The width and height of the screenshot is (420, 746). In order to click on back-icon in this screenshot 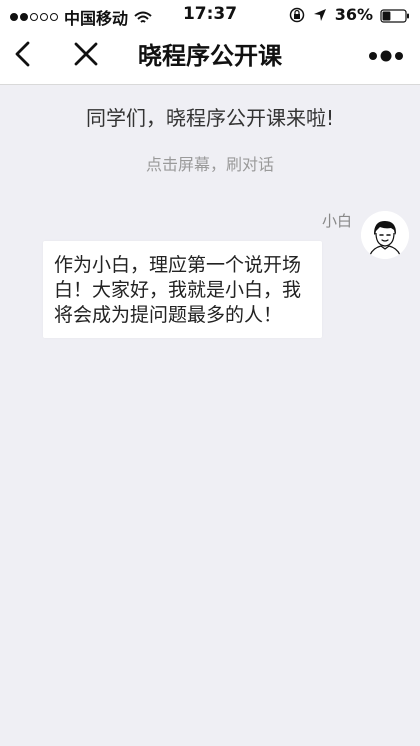, I will do `click(23, 56)`.